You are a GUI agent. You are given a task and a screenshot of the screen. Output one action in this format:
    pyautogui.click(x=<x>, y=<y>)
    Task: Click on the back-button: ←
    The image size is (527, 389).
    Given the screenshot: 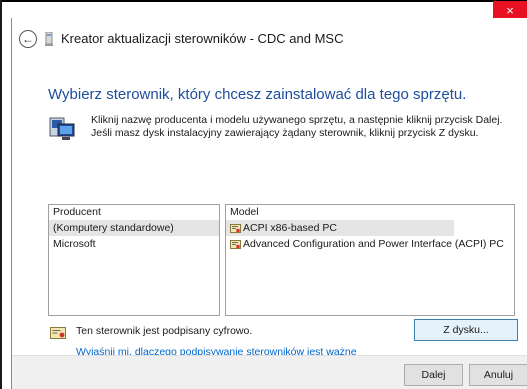 What is the action you would take?
    pyautogui.click(x=28, y=39)
    